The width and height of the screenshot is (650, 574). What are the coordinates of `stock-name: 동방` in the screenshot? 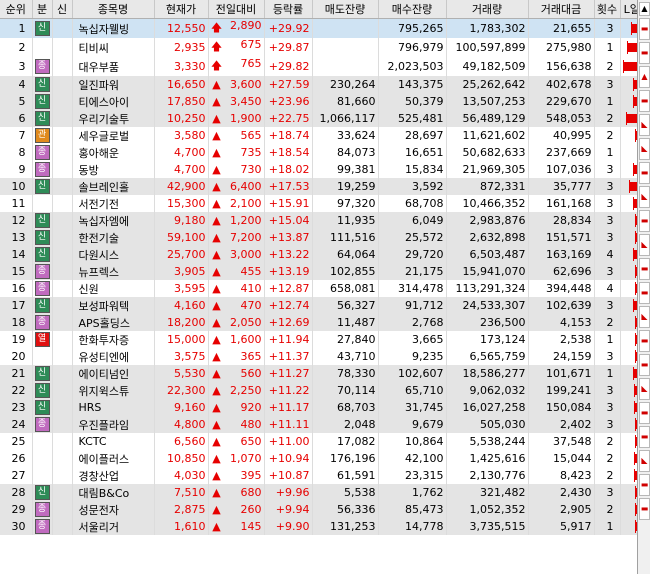 It's located at (113, 169).